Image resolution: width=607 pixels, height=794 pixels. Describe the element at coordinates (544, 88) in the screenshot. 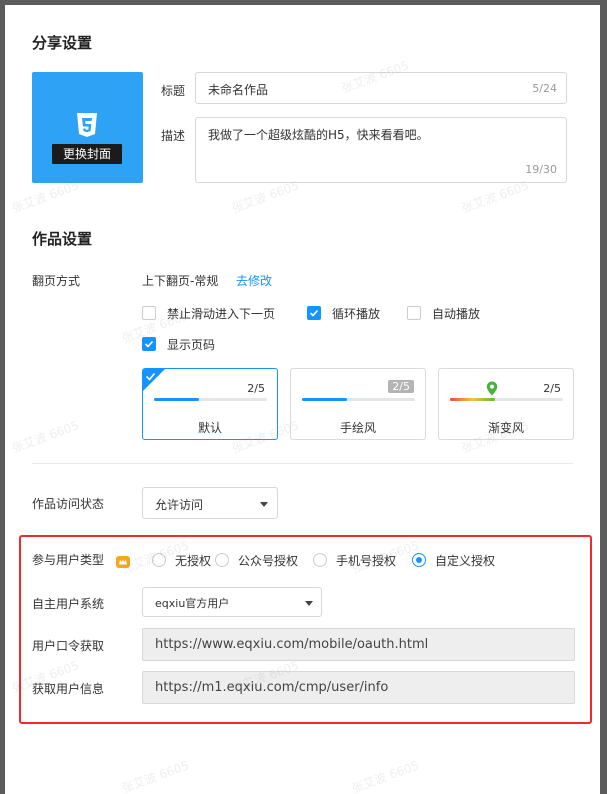

I see `title-char-count: 5/24` at that location.